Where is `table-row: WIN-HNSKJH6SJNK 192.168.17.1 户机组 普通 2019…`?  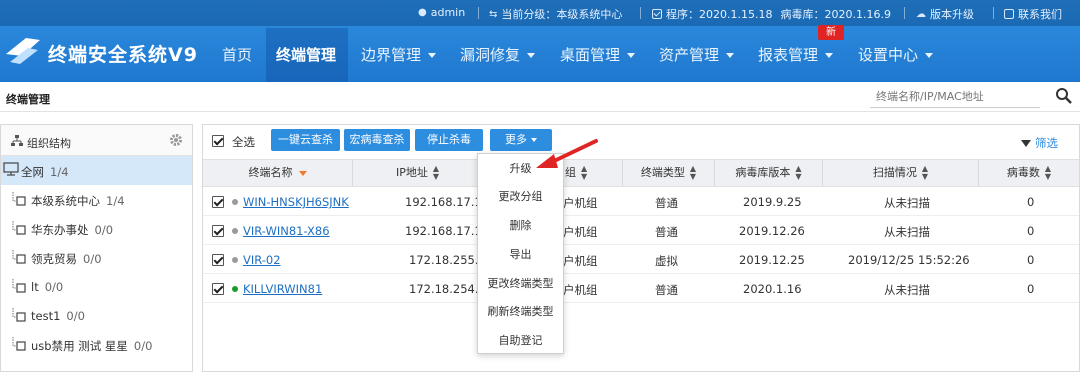
table-row: WIN-HNSKJH6SJNK 192.168.17.1 户机组 普通 2019… is located at coordinates (641, 201).